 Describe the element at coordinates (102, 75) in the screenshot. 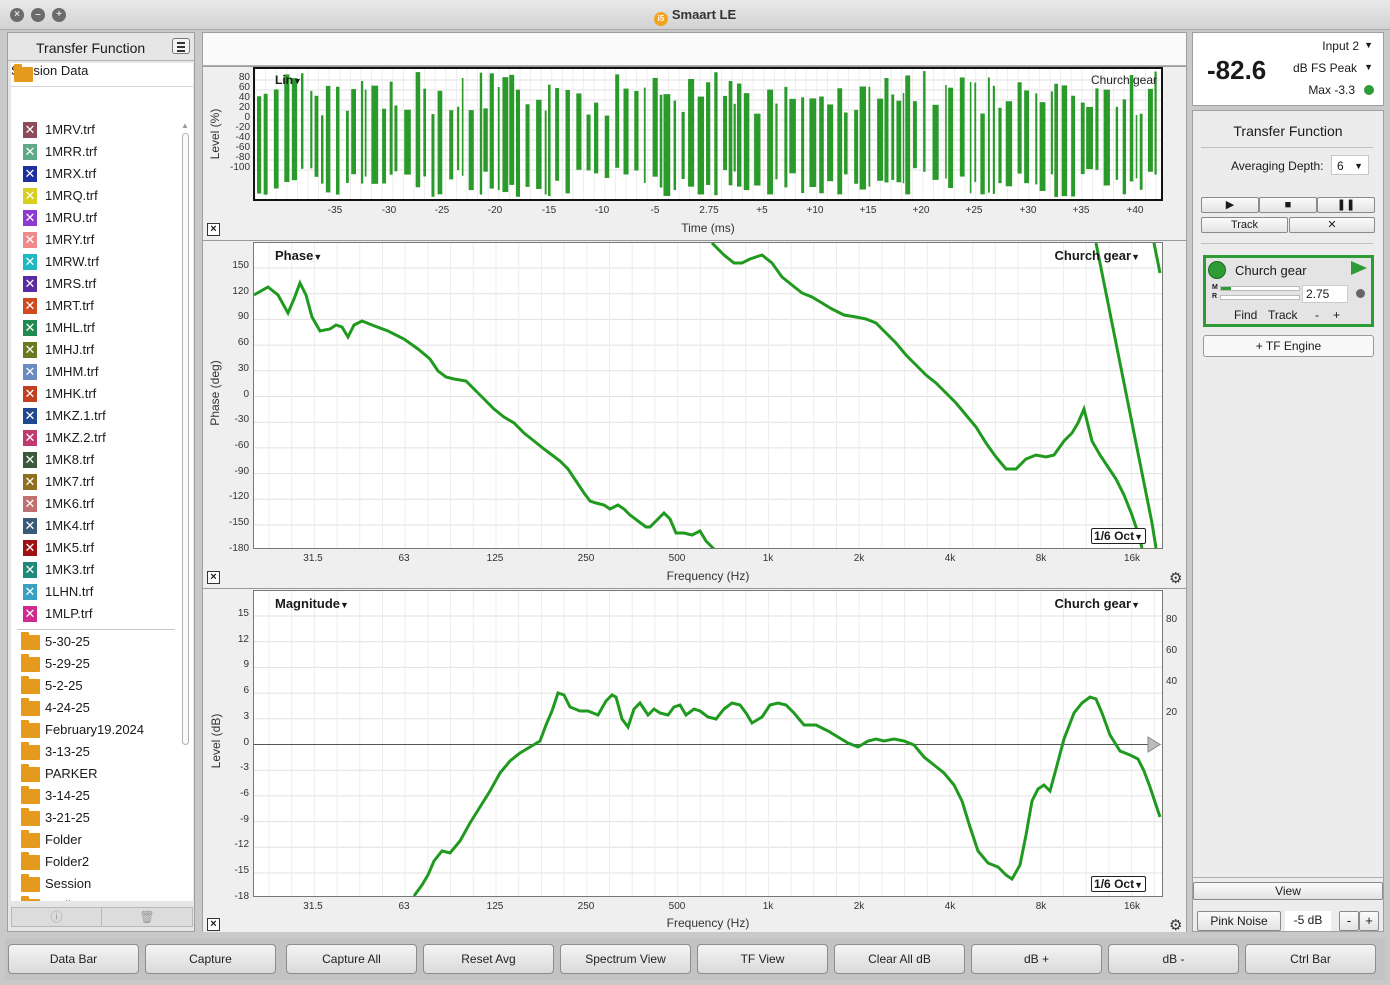

I see `session-data-row: Session Data` at that location.